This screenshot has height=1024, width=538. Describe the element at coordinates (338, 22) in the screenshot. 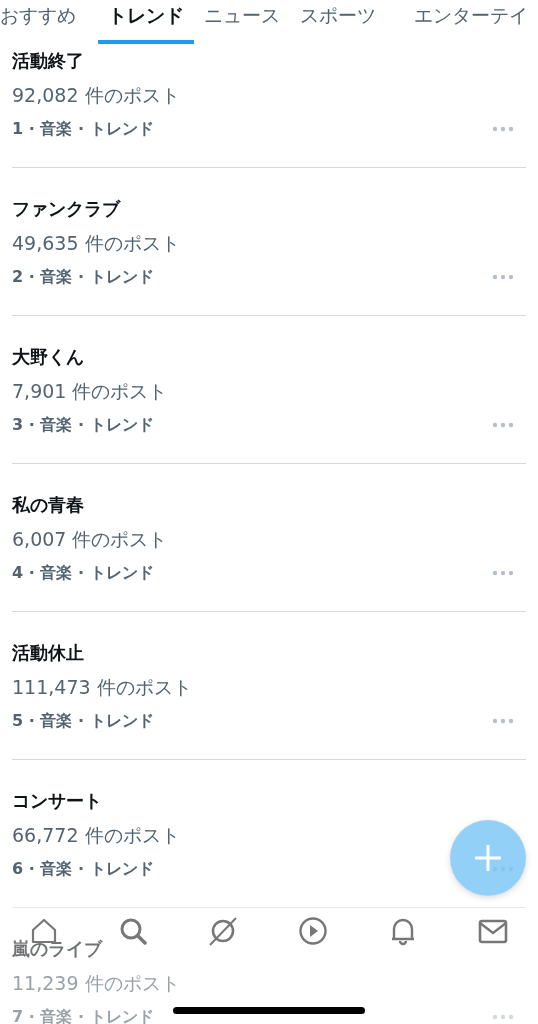

I see `tab: スポーツ` at that location.